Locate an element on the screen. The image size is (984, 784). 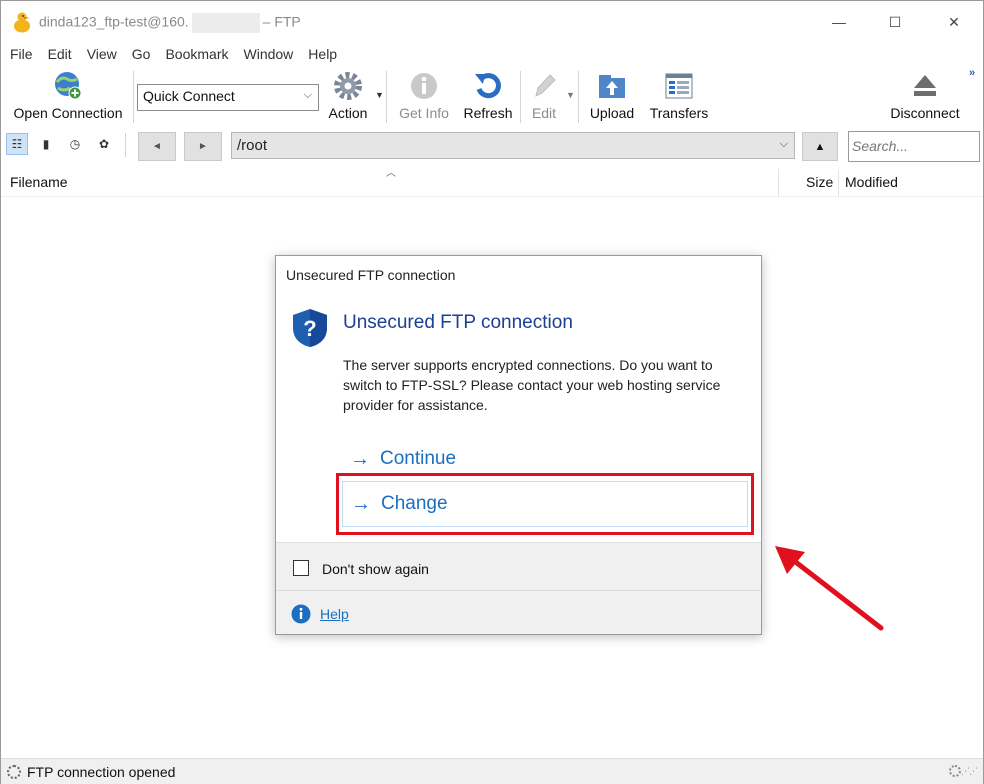
quick-connect-value: Quick Connect is located at coordinates (189, 96).